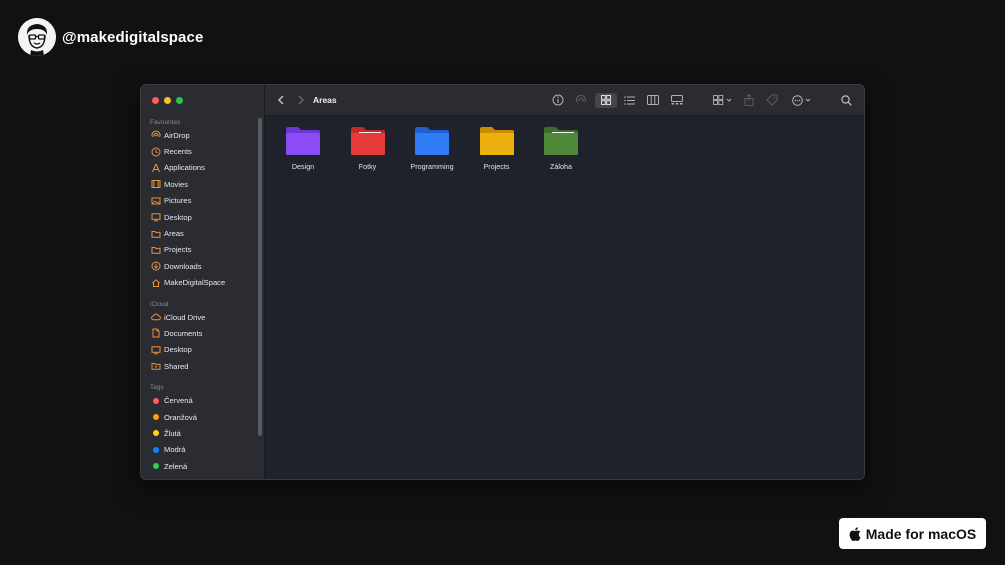 This screenshot has height=565, width=1005. Describe the element at coordinates (432, 166) in the screenshot. I see `folder-label: Programming` at that location.